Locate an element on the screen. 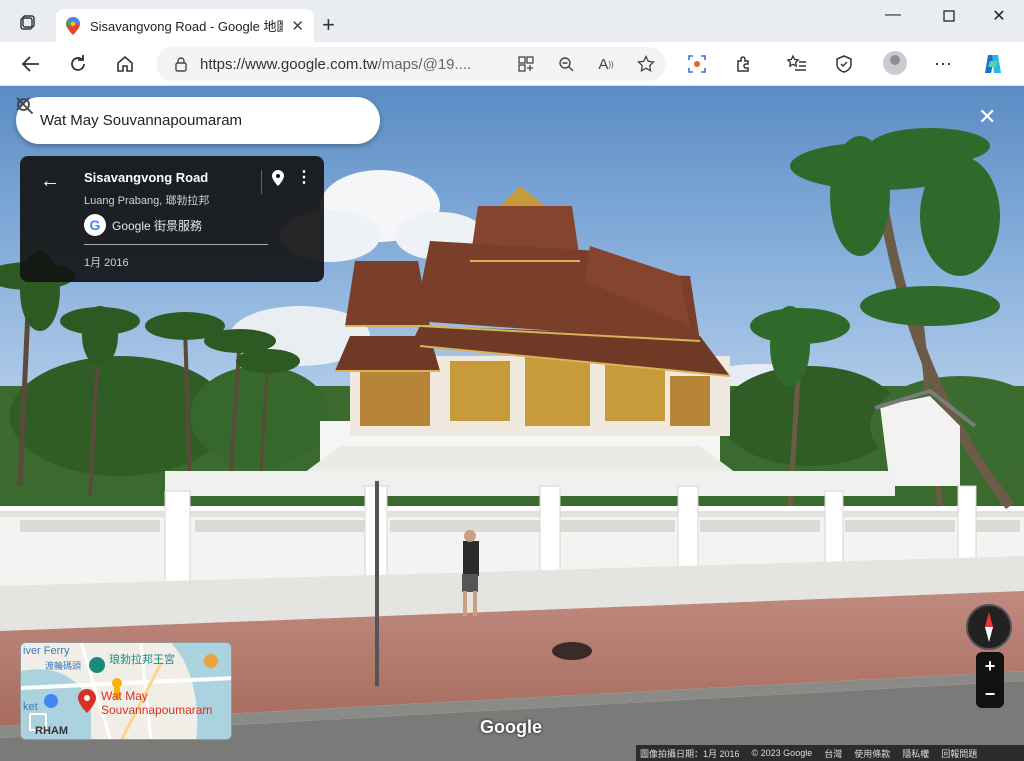 The height and width of the screenshot is (761, 1024). favorites-list-icon is located at coordinates (797, 64).